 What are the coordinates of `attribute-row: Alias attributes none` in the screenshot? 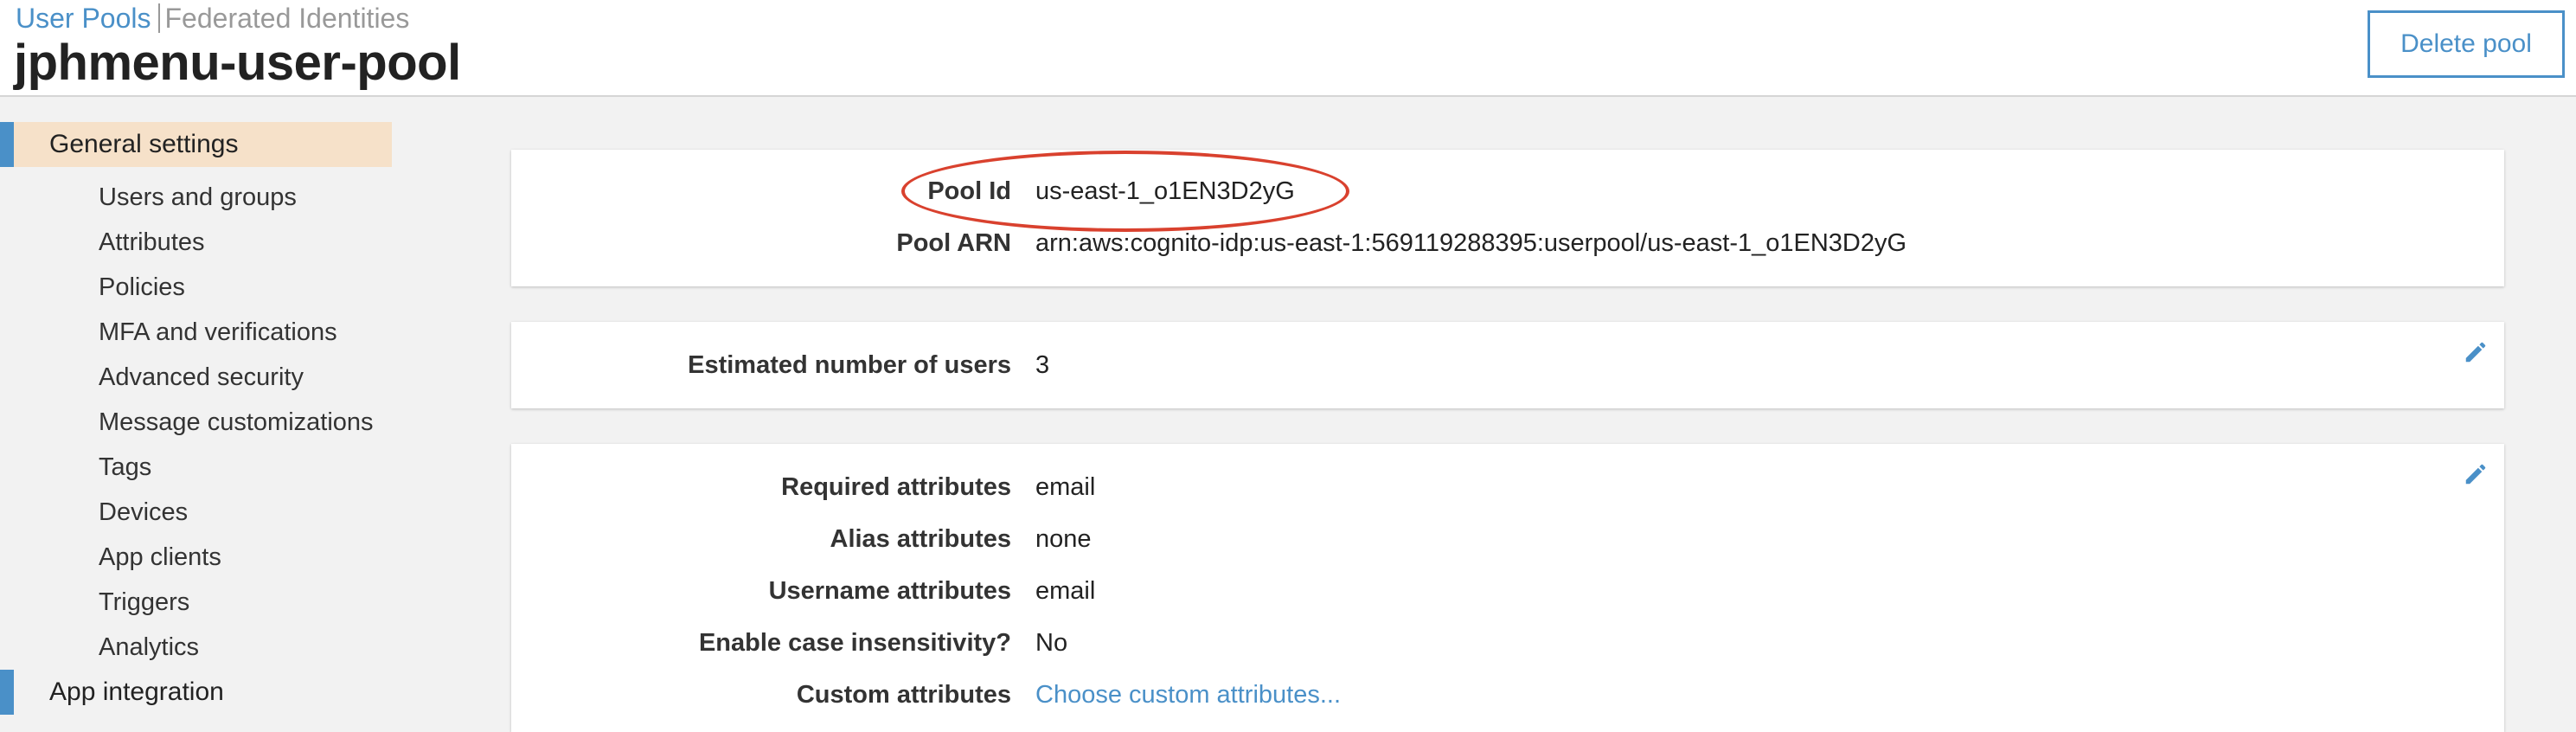 It's located at (1507, 539).